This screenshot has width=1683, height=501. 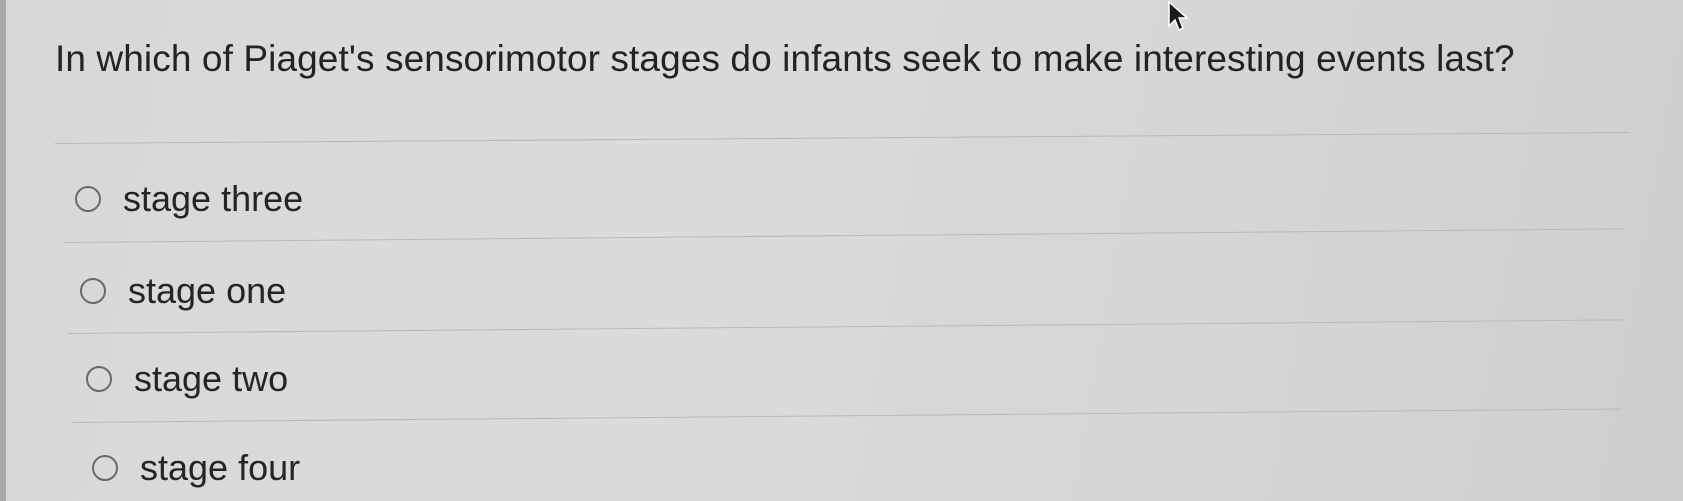 I want to click on option-stage-three: stage three, so click(x=189, y=199).